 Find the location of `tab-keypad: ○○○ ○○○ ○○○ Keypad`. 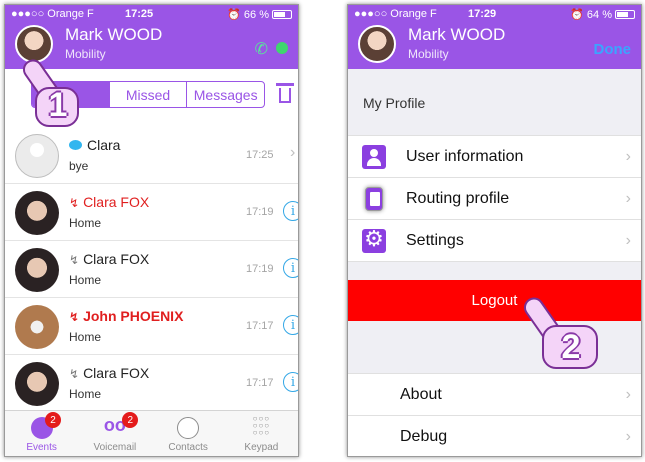

tab-keypad: ○○○ ○○○ ○○○ Keypad is located at coordinates (261, 433).